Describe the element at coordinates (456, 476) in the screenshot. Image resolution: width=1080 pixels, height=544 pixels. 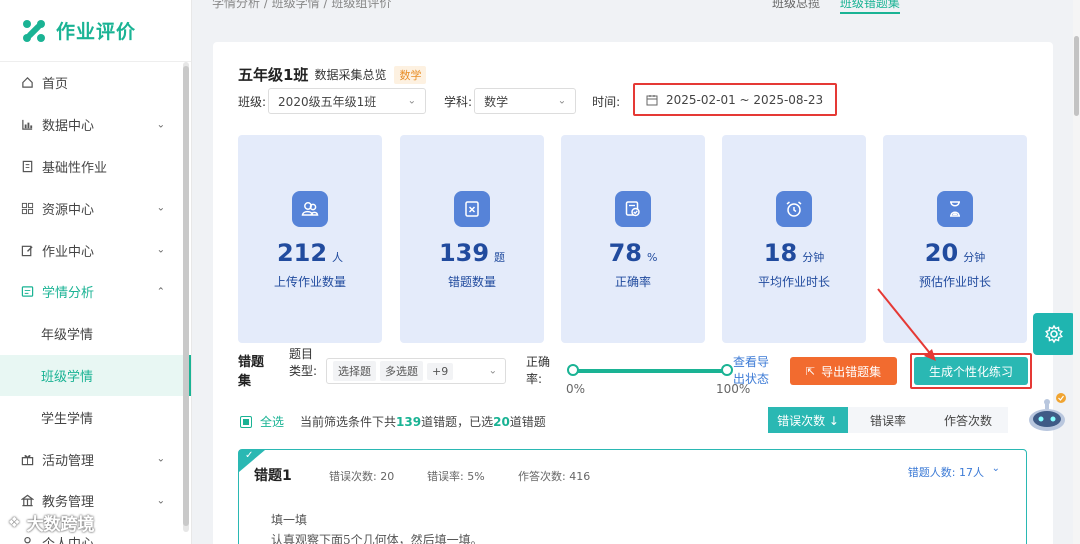
I see `wrong-rate: 错误率: 5%` at that location.